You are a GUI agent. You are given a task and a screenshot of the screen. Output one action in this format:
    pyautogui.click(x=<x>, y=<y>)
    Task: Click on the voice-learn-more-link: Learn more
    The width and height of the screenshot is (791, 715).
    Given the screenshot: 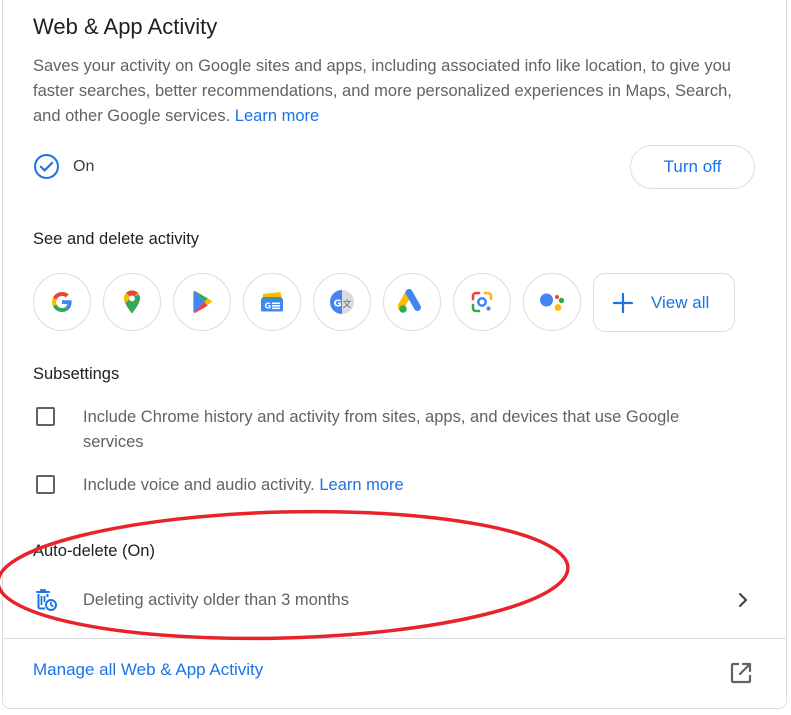 What is the action you would take?
    pyautogui.click(x=361, y=485)
    